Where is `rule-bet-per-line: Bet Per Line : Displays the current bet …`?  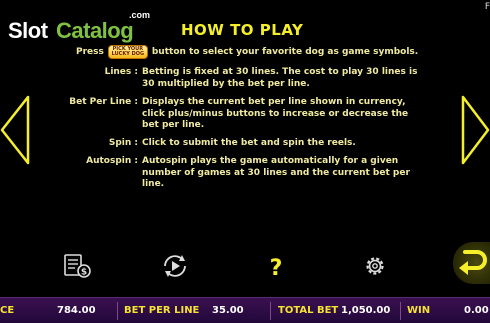
rule-bet-per-line: Bet Per Line : Displays the current bet … is located at coordinates (245, 114).